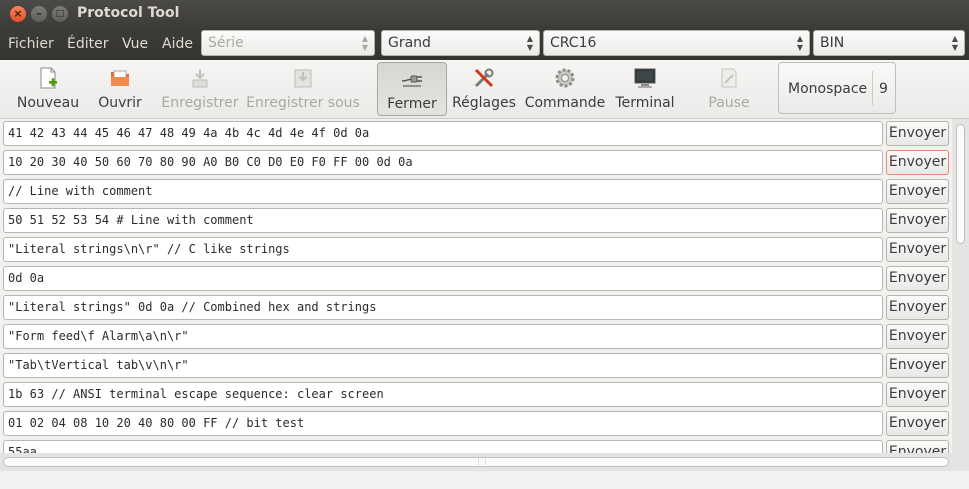  What do you see at coordinates (18, 14) in the screenshot?
I see `close-window-button: ×` at bounding box center [18, 14].